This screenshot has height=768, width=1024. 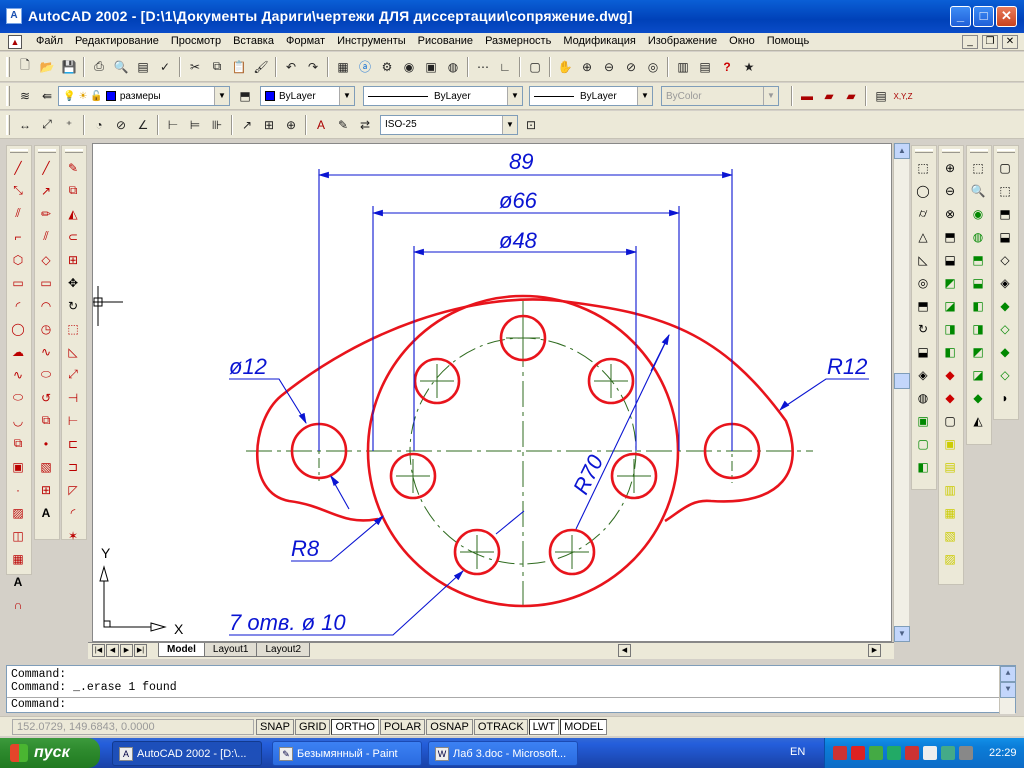 I want to click on linetype-combo: ByLayer ▼, so click(x=443, y=96).